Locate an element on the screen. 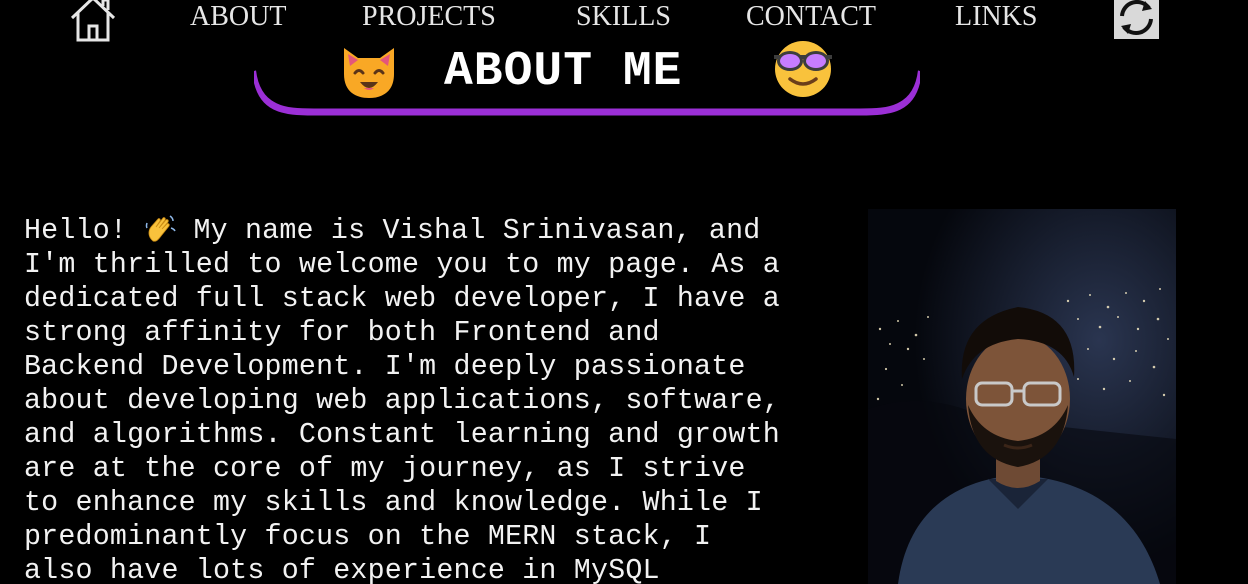 Image resolution: width=1248 pixels, height=584 pixels. nav-link-links: LINKS is located at coordinates (996, 17).